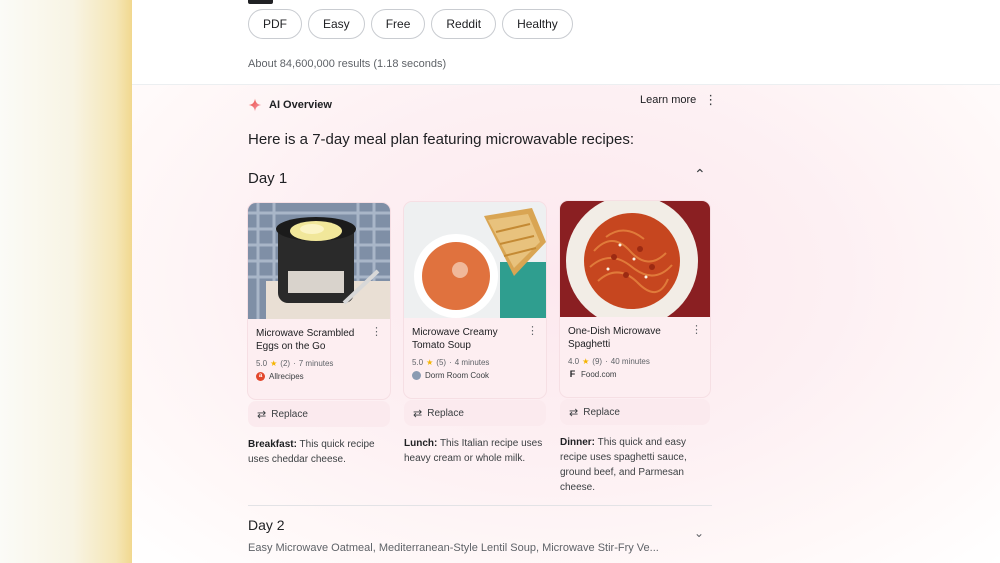 This screenshot has height=563, width=1000. Describe the element at coordinates (260, 2) in the screenshot. I see `active-tab-indicator` at that location.